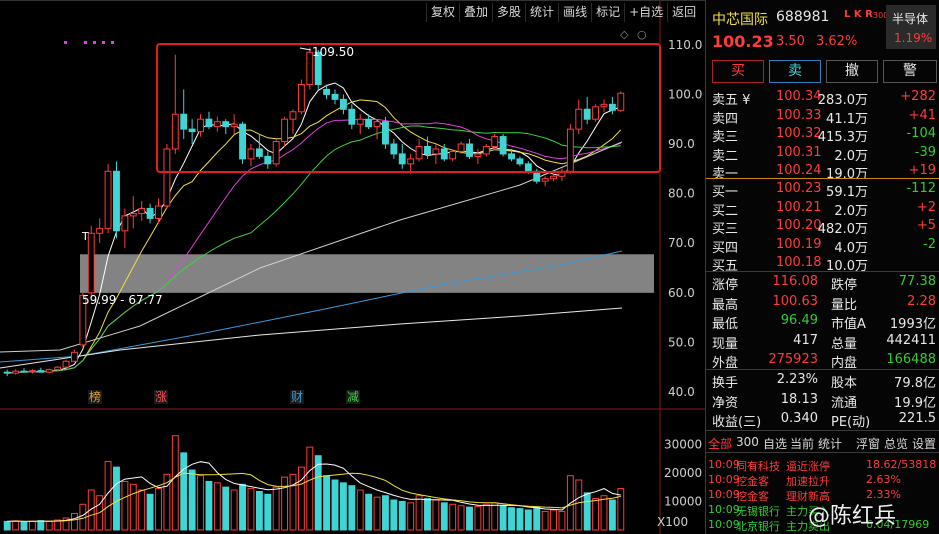 The image size is (939, 534). Describe the element at coordinates (911, 340) in the screenshot. I see `stat-value: 442411` at that location.